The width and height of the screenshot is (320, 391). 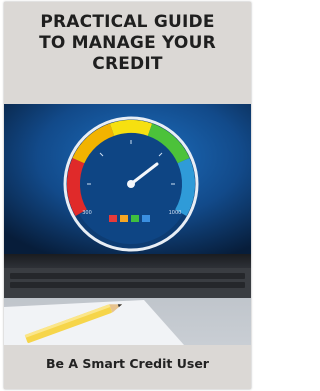 I want to click on gauge-needle-hub, so click(x=131, y=184).